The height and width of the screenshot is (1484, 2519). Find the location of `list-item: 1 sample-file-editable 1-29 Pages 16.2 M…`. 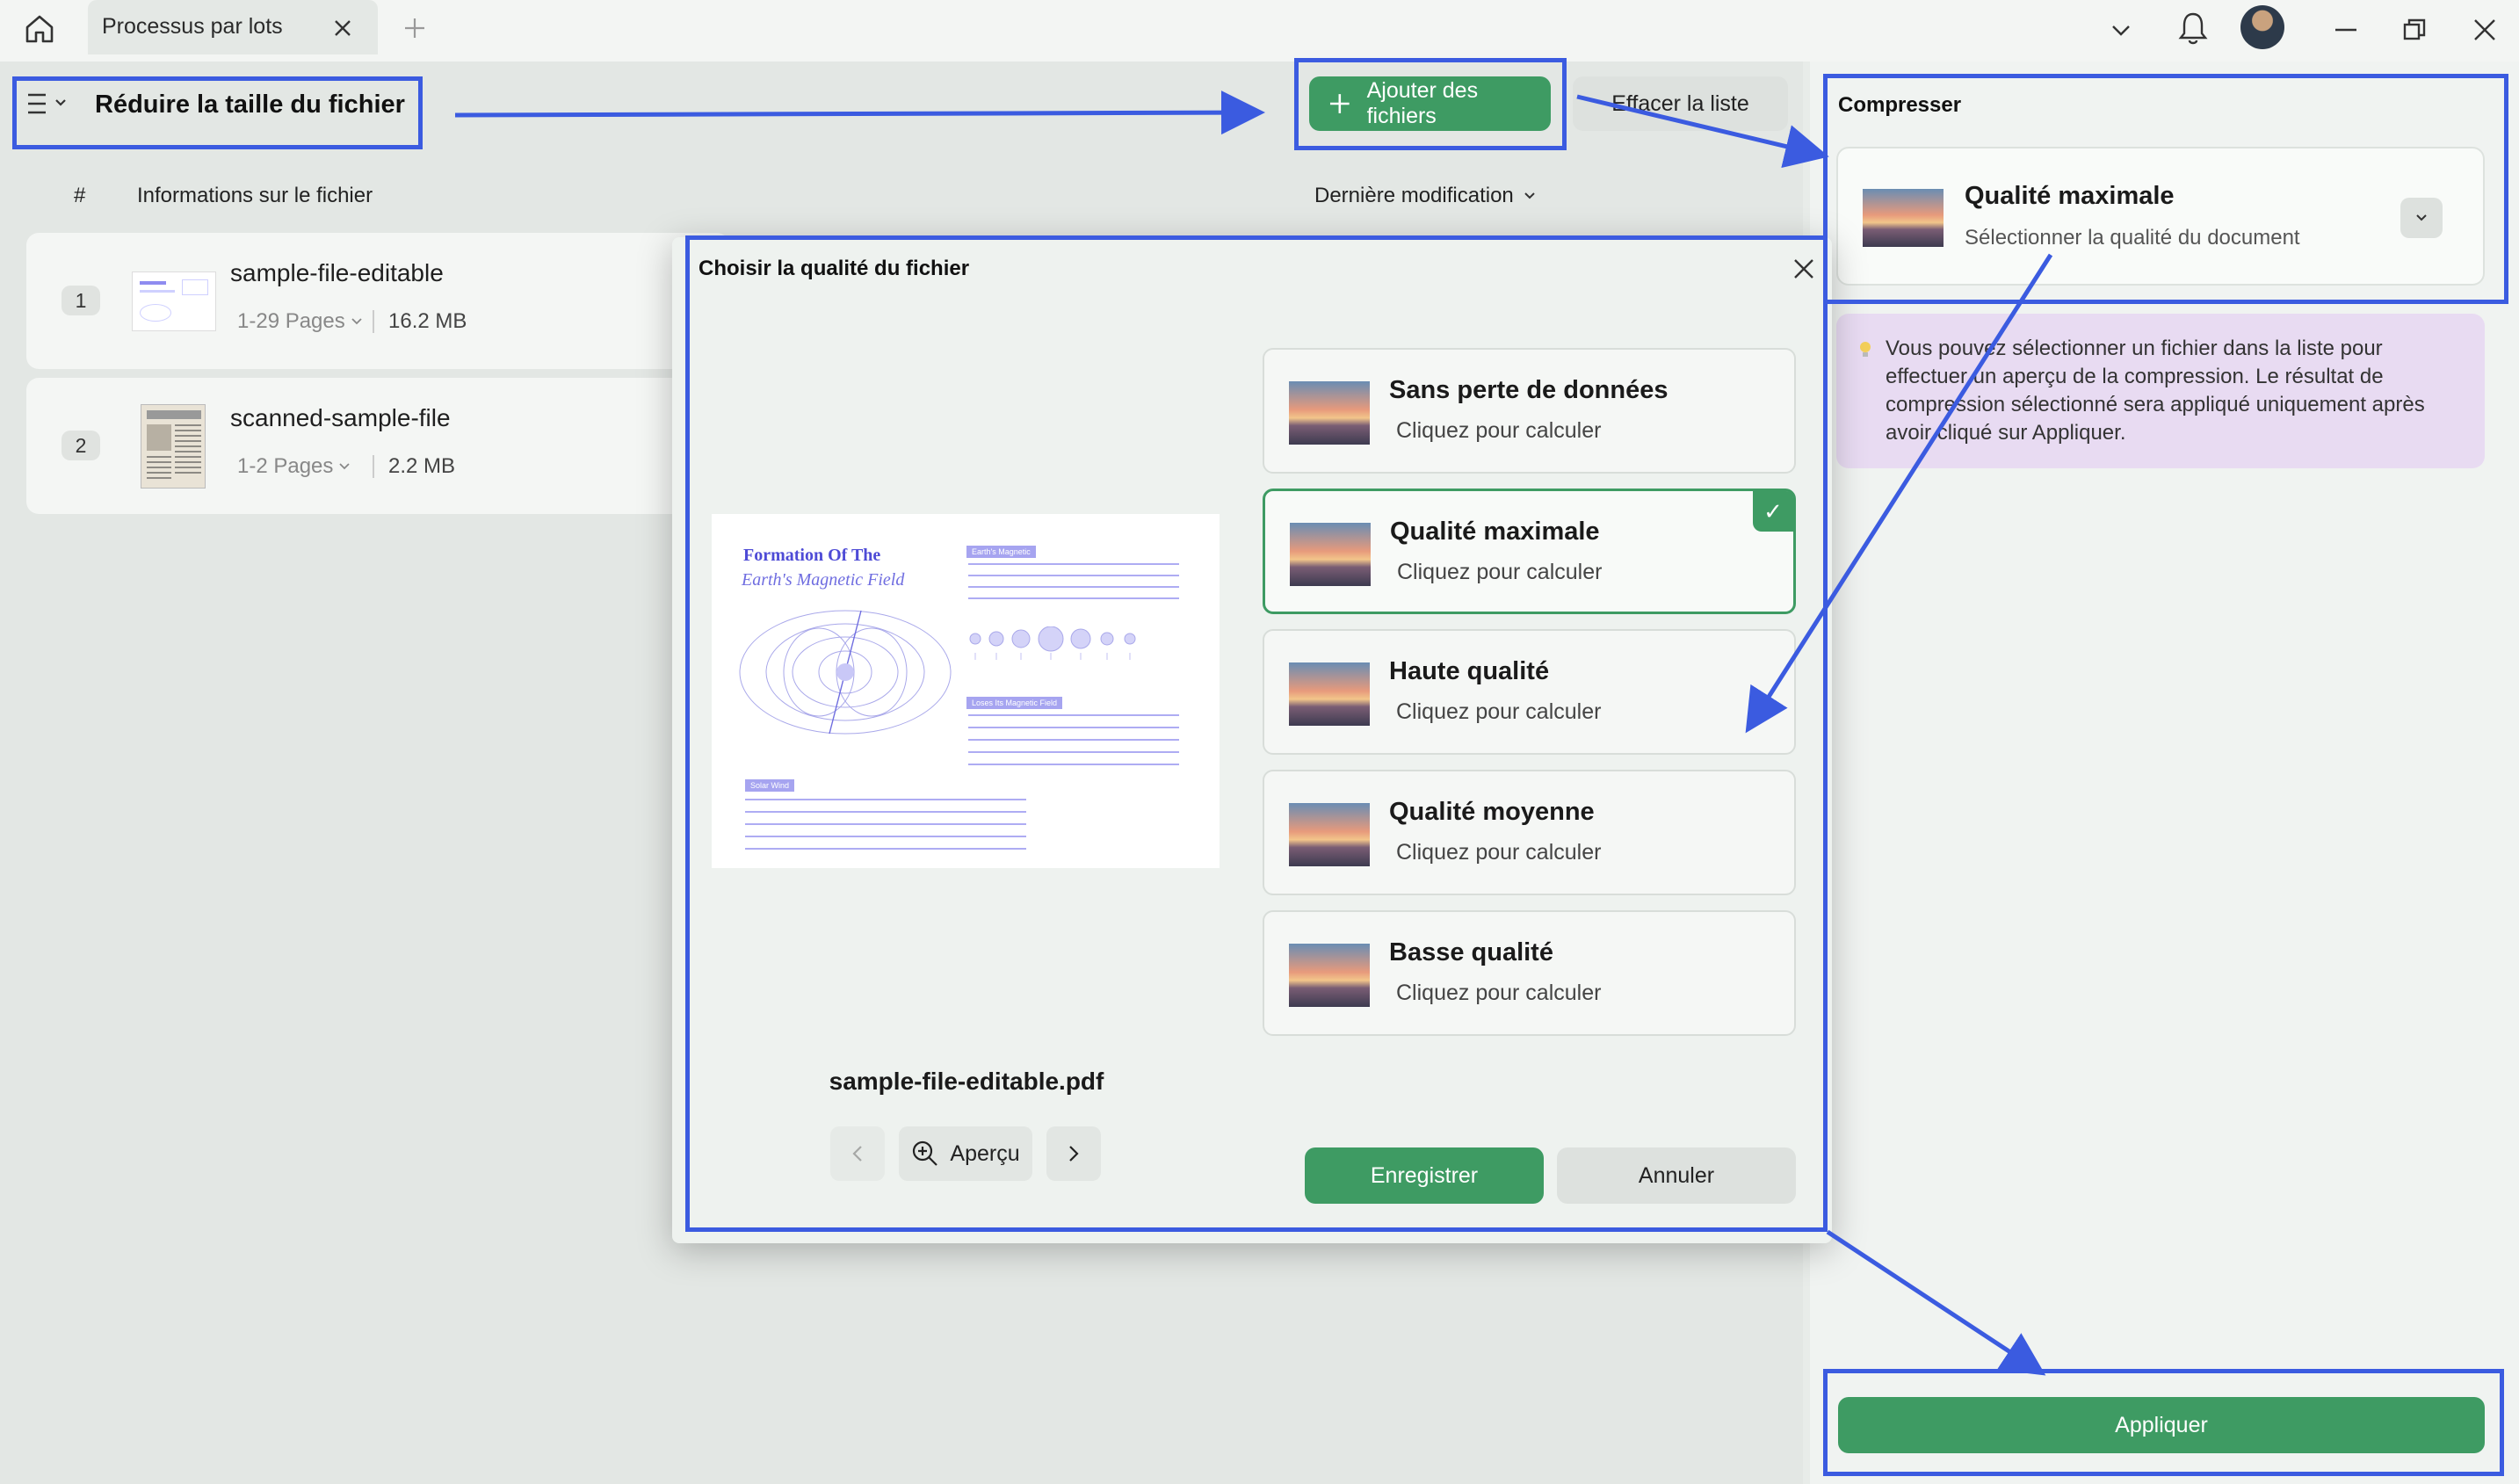

list-item: 1 sample-file-editable 1-29 Pages 16.2 M… is located at coordinates (377, 301).